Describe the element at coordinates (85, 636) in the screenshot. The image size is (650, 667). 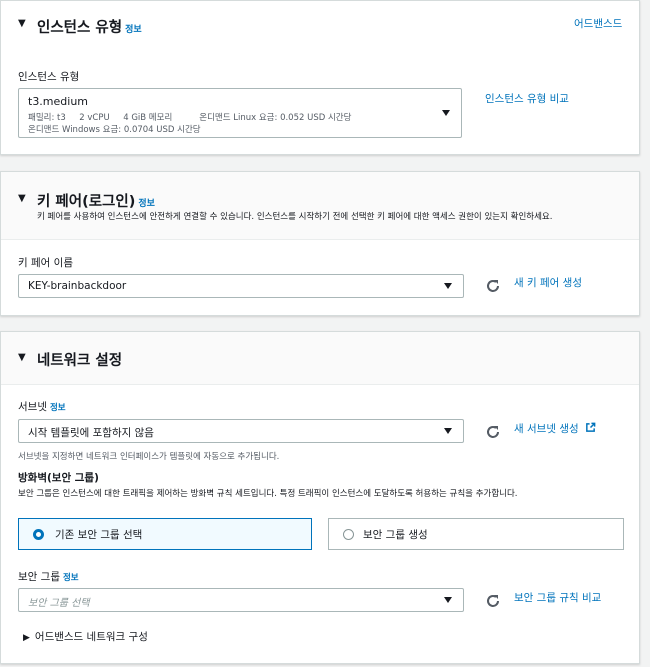
I see `advanced-network-toggle: ▶ 어드밴스드 네트워크 구성` at that location.